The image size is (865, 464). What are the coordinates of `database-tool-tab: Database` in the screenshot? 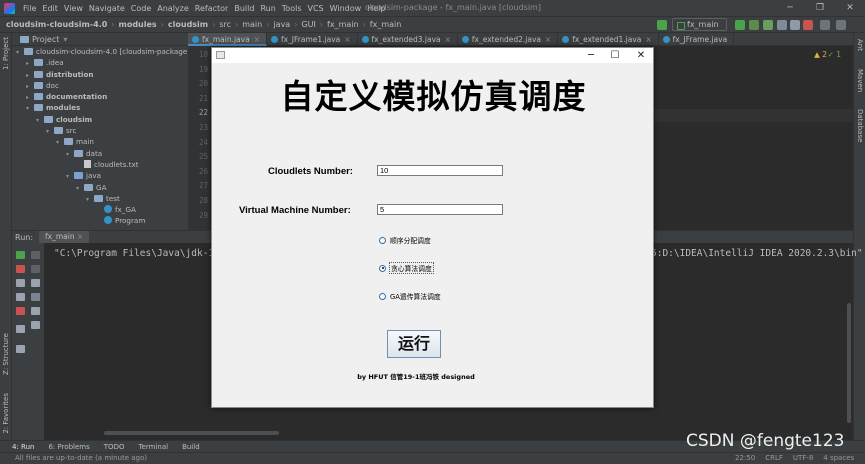 It's located at (860, 125).